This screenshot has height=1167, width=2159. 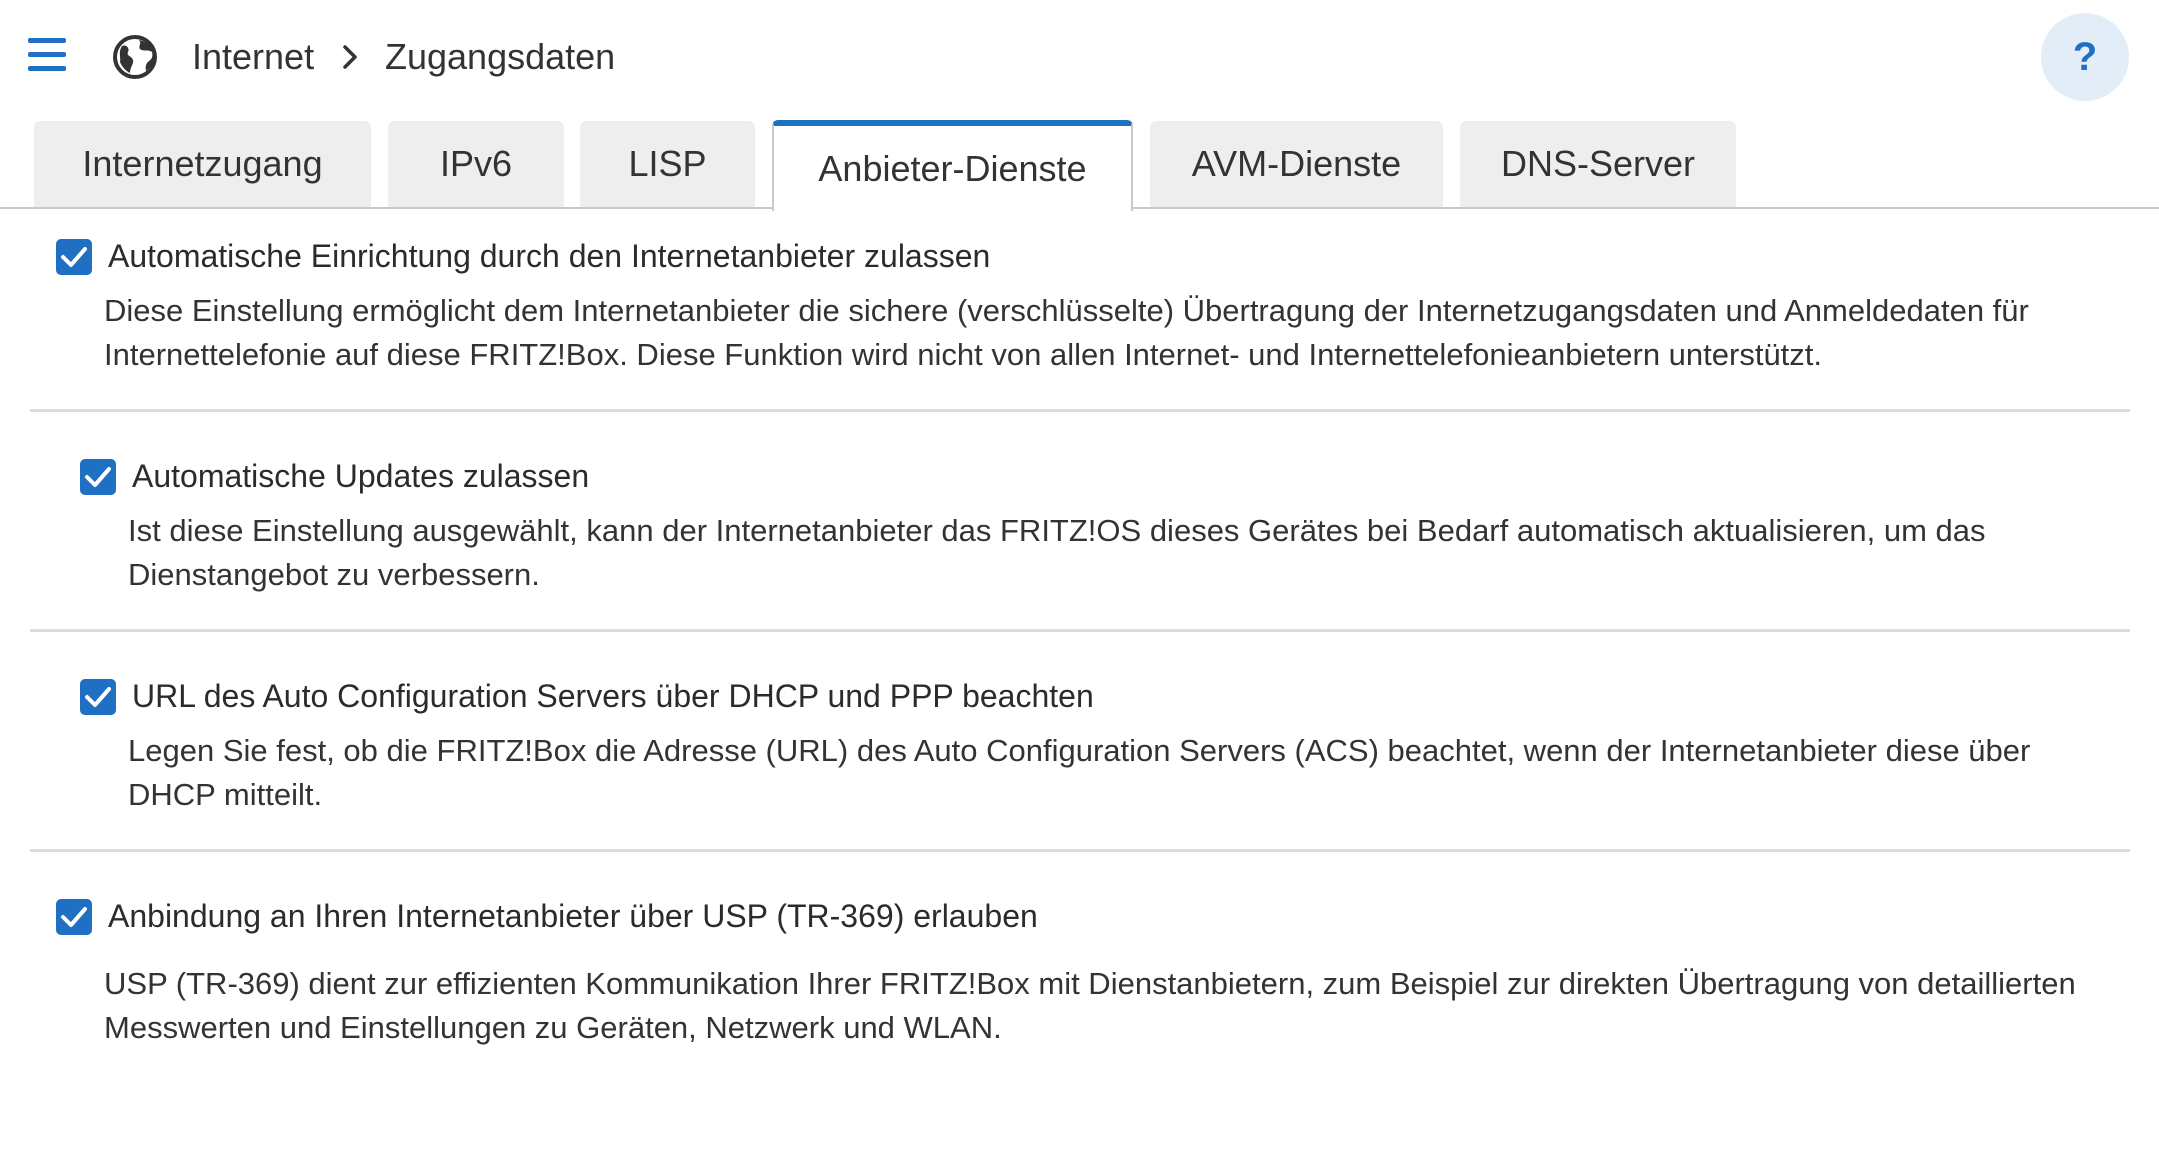 I want to click on tab-internetzugang: Internetzugang, so click(x=202, y=164).